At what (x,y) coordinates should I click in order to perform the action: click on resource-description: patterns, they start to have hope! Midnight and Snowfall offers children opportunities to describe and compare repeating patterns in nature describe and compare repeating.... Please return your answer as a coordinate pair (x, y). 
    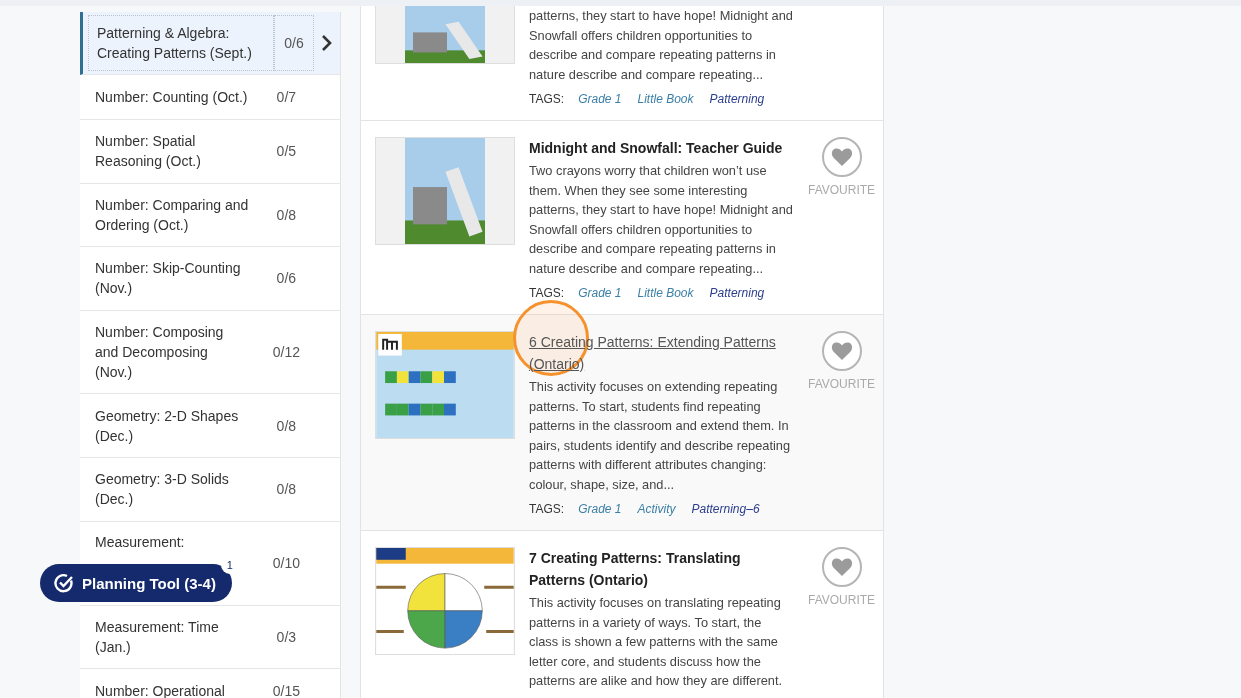
    Looking at the image, I should click on (661, 45).